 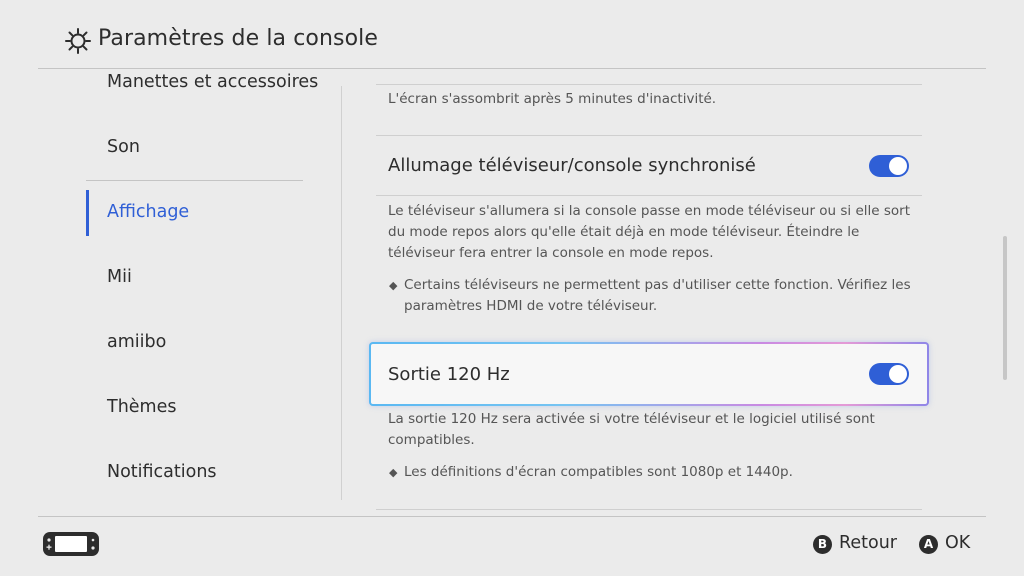 I want to click on scrollbar, so click(x=1005, y=308).